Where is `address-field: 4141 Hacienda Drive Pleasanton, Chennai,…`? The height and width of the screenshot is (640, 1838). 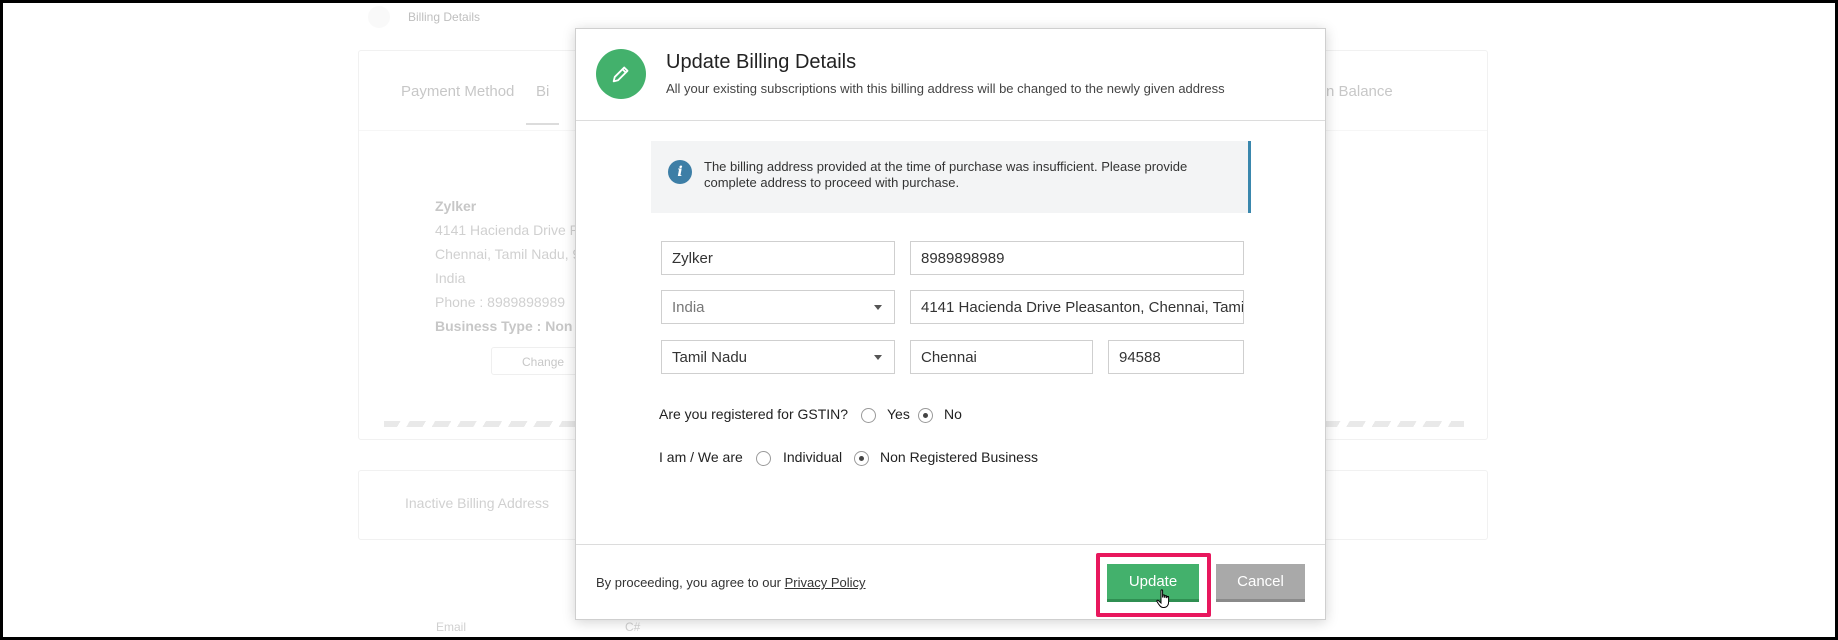 address-field: 4141 Hacienda Drive Pleasanton, Chennai,… is located at coordinates (1077, 307).